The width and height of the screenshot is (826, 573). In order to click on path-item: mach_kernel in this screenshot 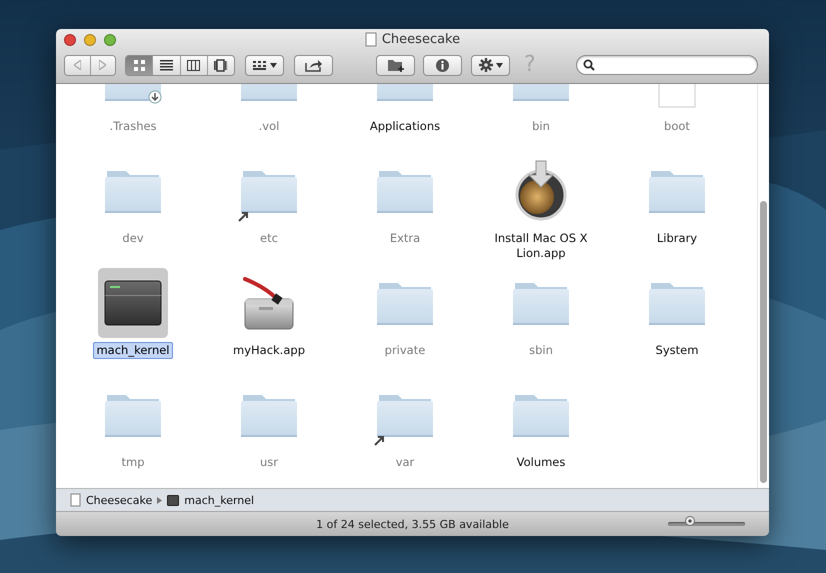, I will do `click(210, 500)`.